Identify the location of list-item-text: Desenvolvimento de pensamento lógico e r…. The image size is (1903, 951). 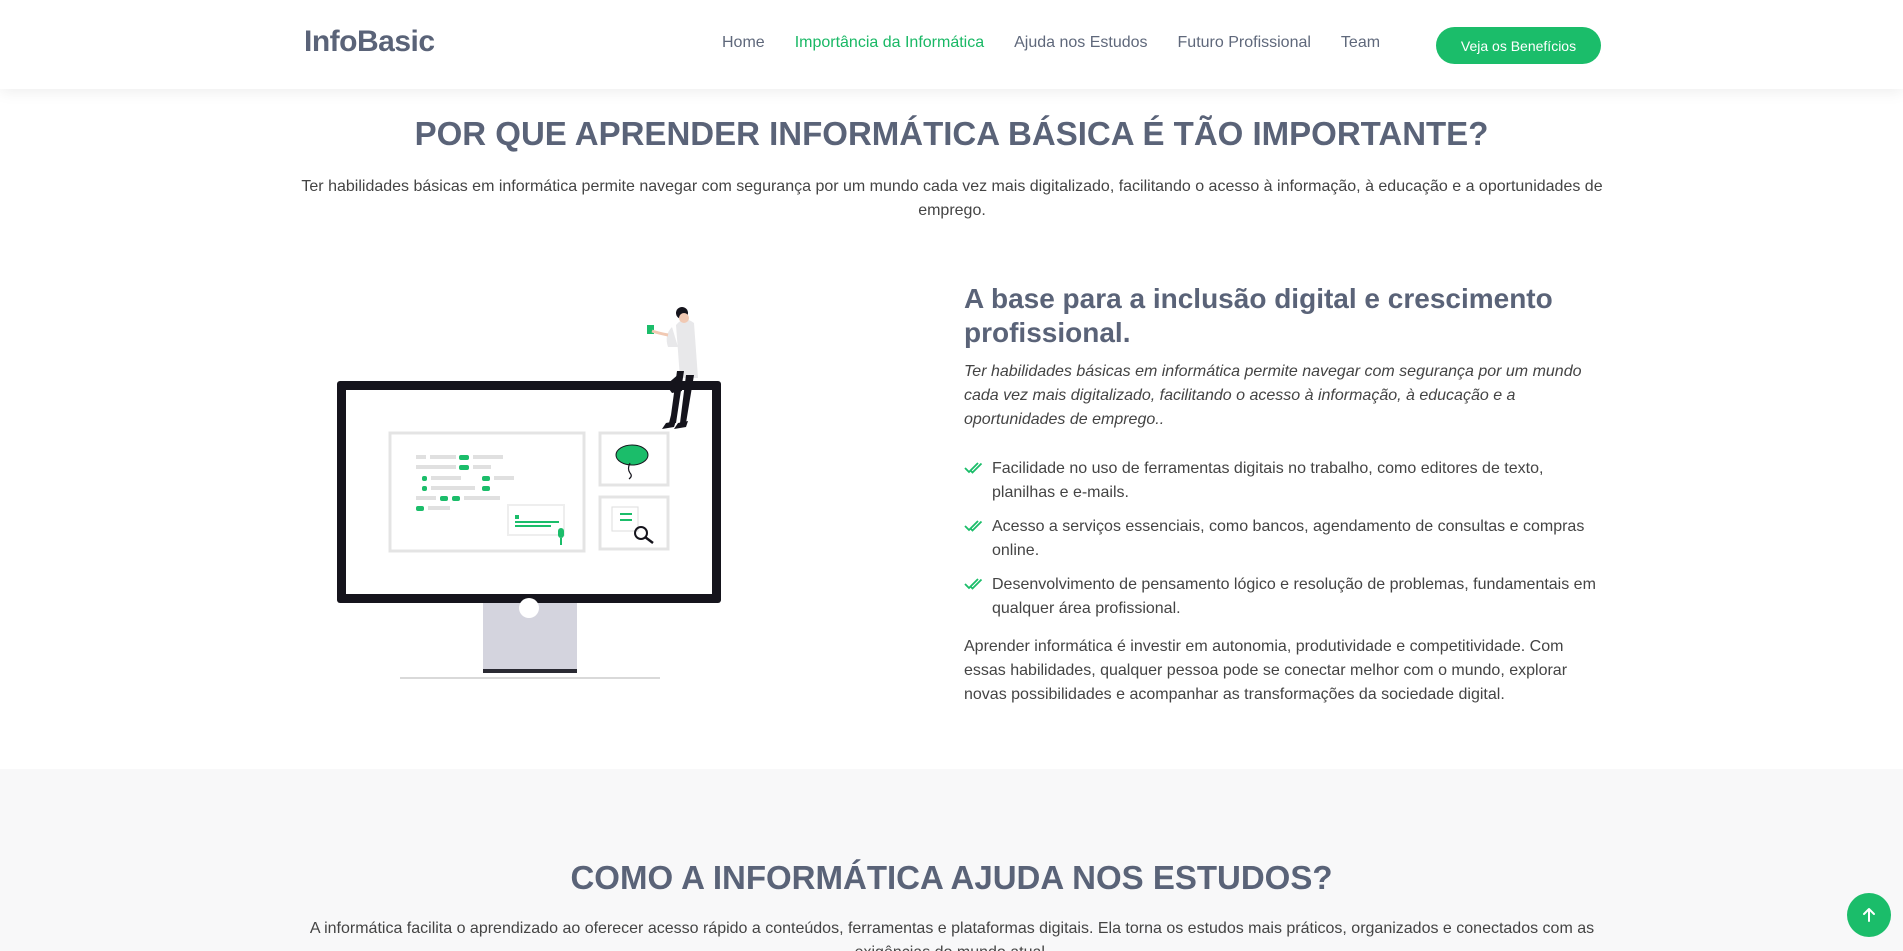
(1294, 596).